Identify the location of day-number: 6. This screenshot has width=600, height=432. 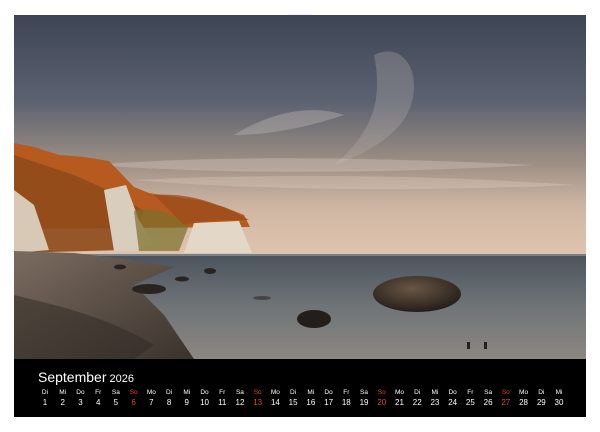
(133, 402).